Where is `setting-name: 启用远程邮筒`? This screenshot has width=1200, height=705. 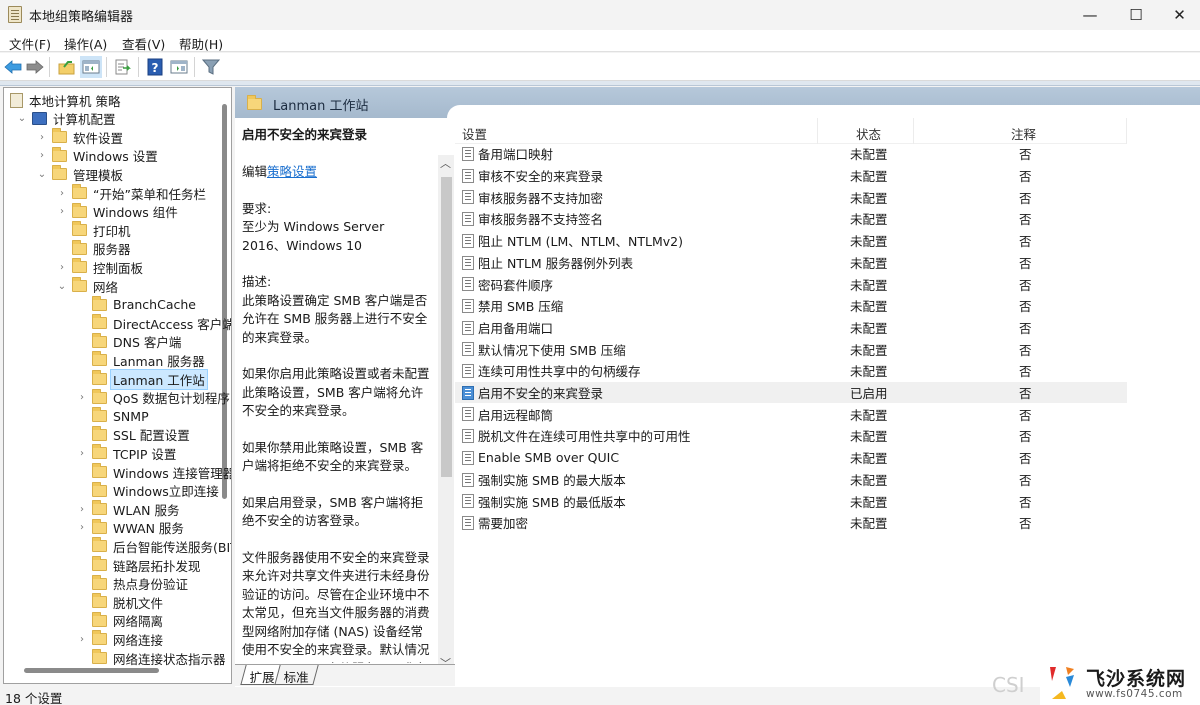 setting-name: 启用远程邮筒 is located at coordinates (516, 415).